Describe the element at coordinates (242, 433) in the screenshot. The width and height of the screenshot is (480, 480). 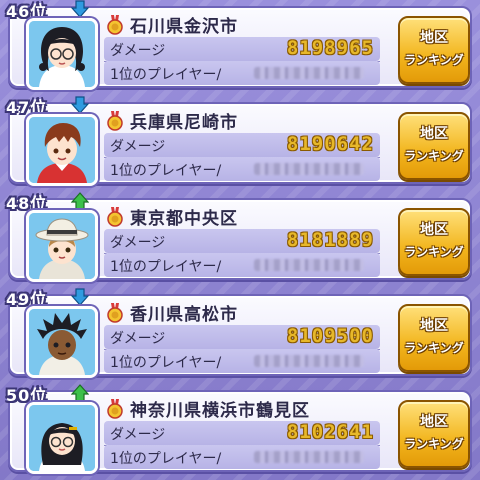
I see `damage-line: ダメージ 8102641` at that location.